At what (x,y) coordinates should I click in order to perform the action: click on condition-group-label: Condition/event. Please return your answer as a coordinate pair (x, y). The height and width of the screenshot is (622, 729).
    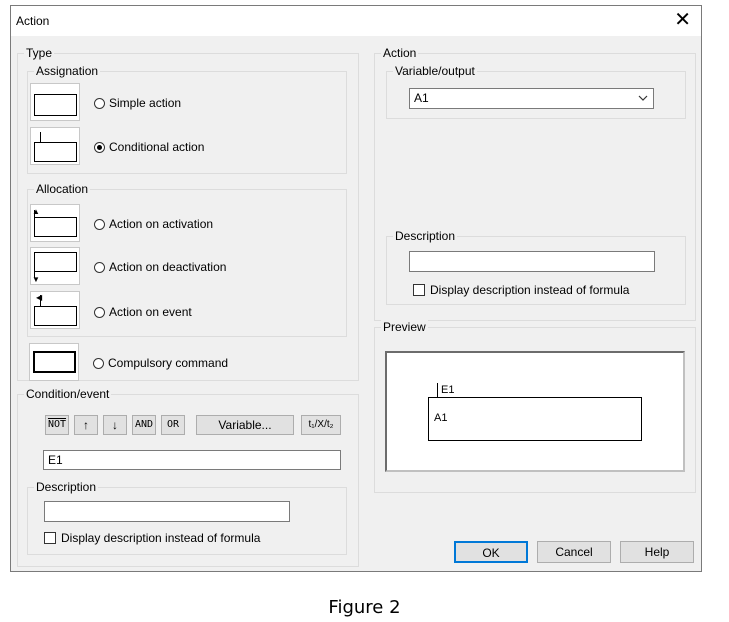
    Looking at the image, I should click on (68, 394).